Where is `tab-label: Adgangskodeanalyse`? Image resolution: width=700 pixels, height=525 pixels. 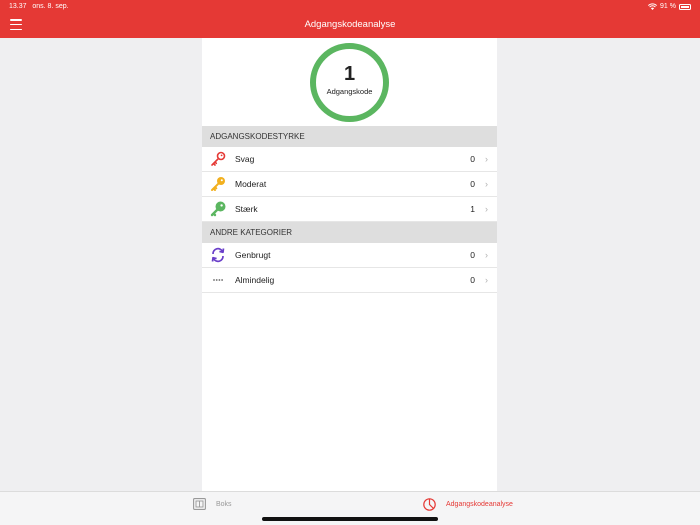
tab-label: Adgangskodeanalyse is located at coordinates (479, 504).